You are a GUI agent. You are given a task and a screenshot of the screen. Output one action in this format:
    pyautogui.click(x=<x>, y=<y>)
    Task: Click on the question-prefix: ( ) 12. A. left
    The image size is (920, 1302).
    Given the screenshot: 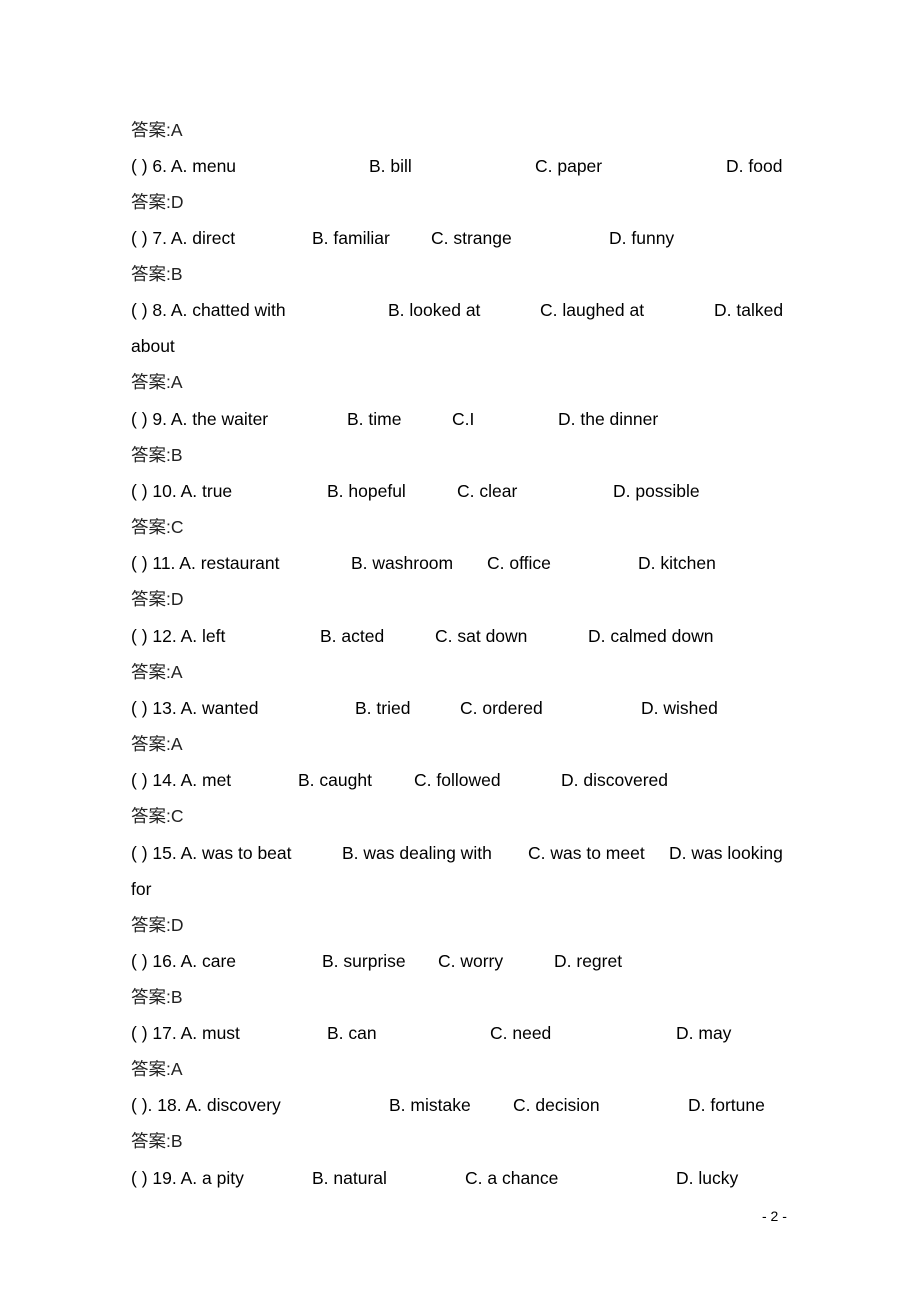 What is the action you would take?
    pyautogui.click(x=178, y=636)
    